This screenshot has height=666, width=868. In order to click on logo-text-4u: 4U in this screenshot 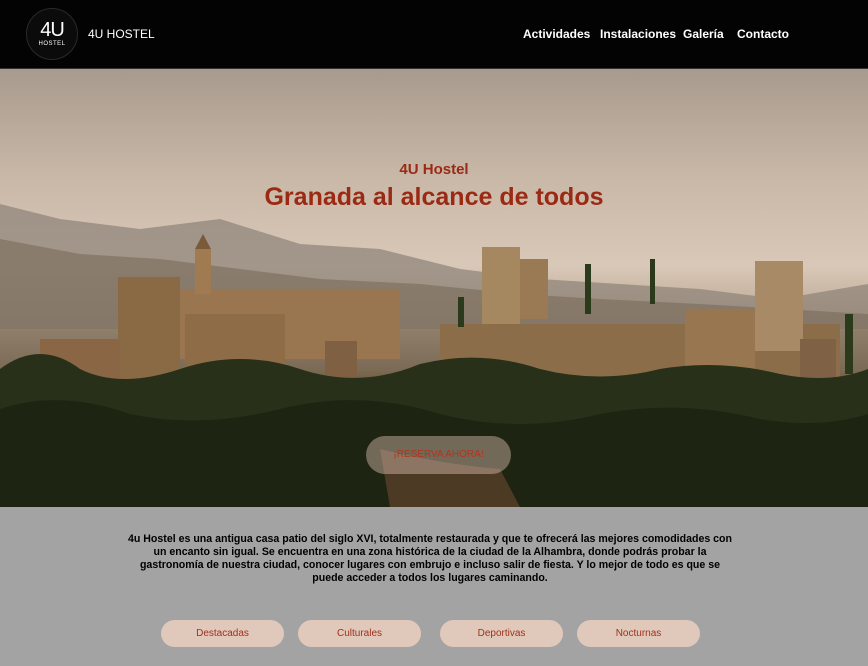, I will do `click(52, 30)`.